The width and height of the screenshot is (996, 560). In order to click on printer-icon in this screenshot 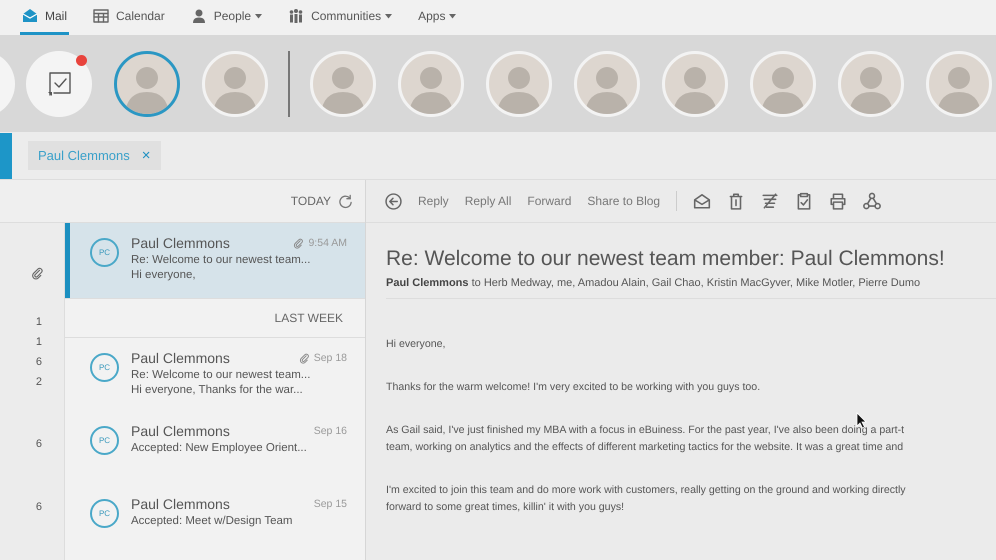, I will do `click(838, 201)`.